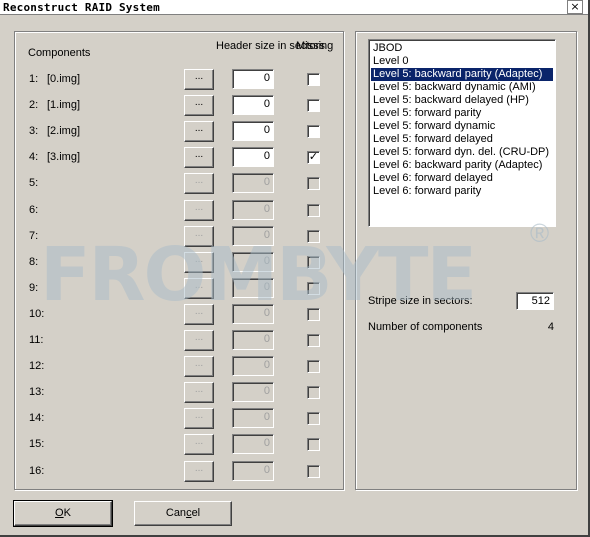  Describe the element at coordinates (34, 131) in the screenshot. I see `component-number: 3:` at that location.